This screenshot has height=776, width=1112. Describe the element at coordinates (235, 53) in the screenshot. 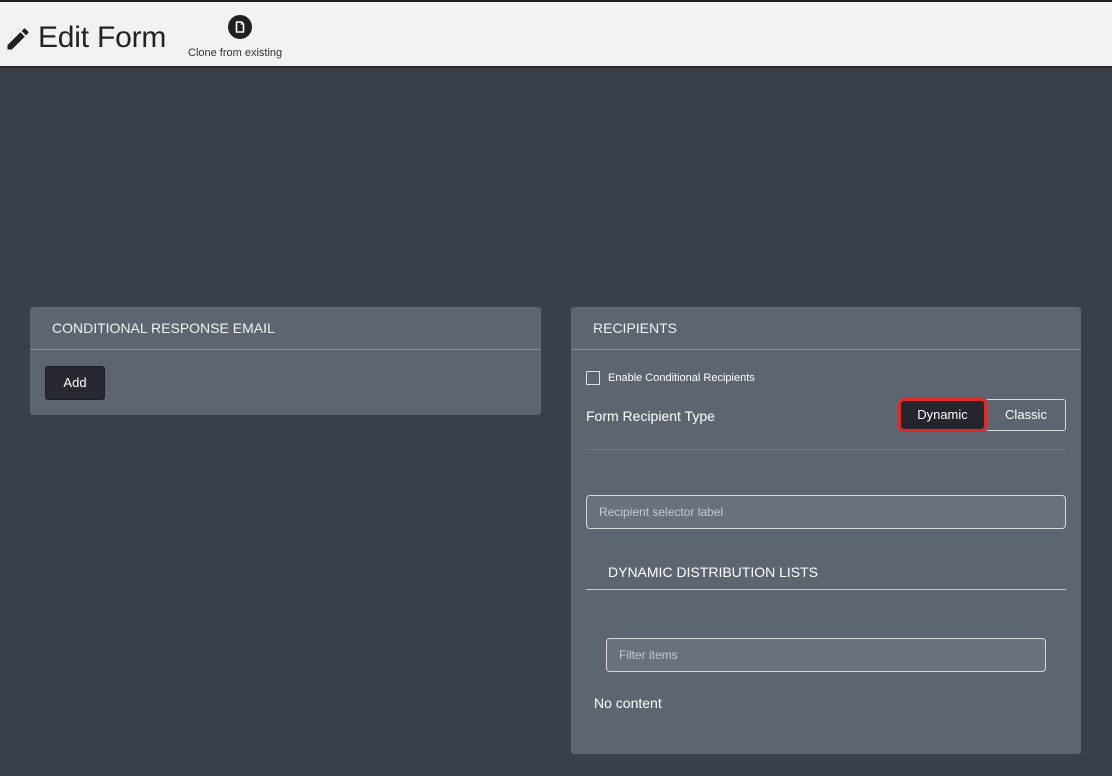

I see `clone-label: Clone from existing` at that location.